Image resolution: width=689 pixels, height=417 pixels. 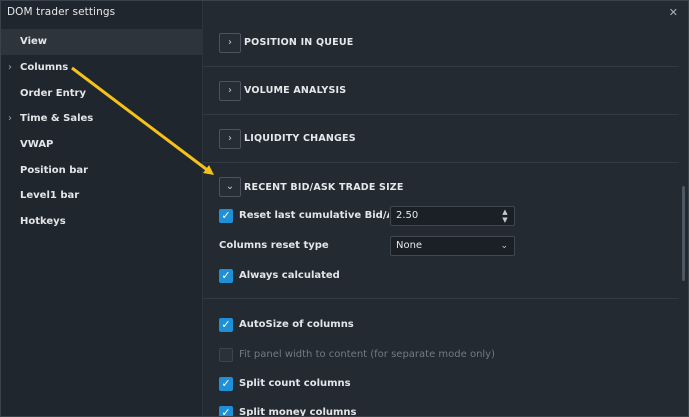 I want to click on sidebar-item-label: View, so click(x=34, y=41).